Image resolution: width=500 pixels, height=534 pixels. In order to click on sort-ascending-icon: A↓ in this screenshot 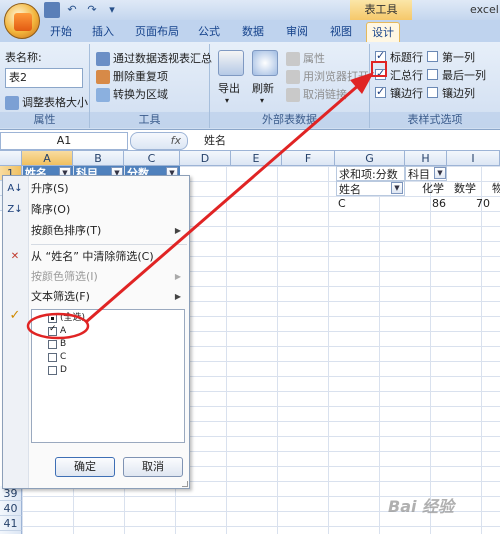, I will do `click(15, 188)`.